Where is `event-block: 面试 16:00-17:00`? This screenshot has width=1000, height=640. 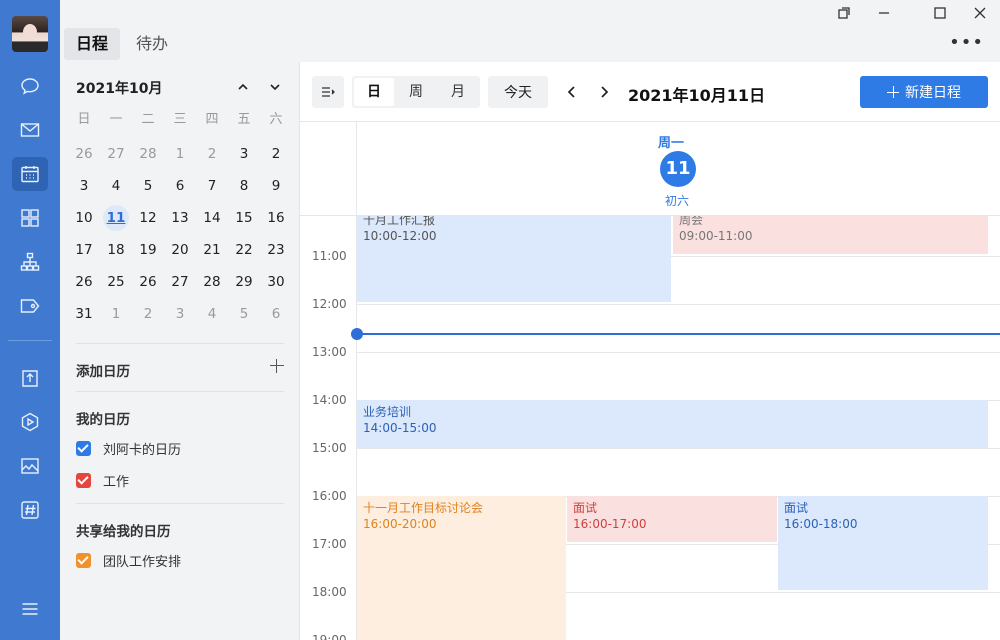 event-block: 面试 16:00-17:00 is located at coordinates (672, 519).